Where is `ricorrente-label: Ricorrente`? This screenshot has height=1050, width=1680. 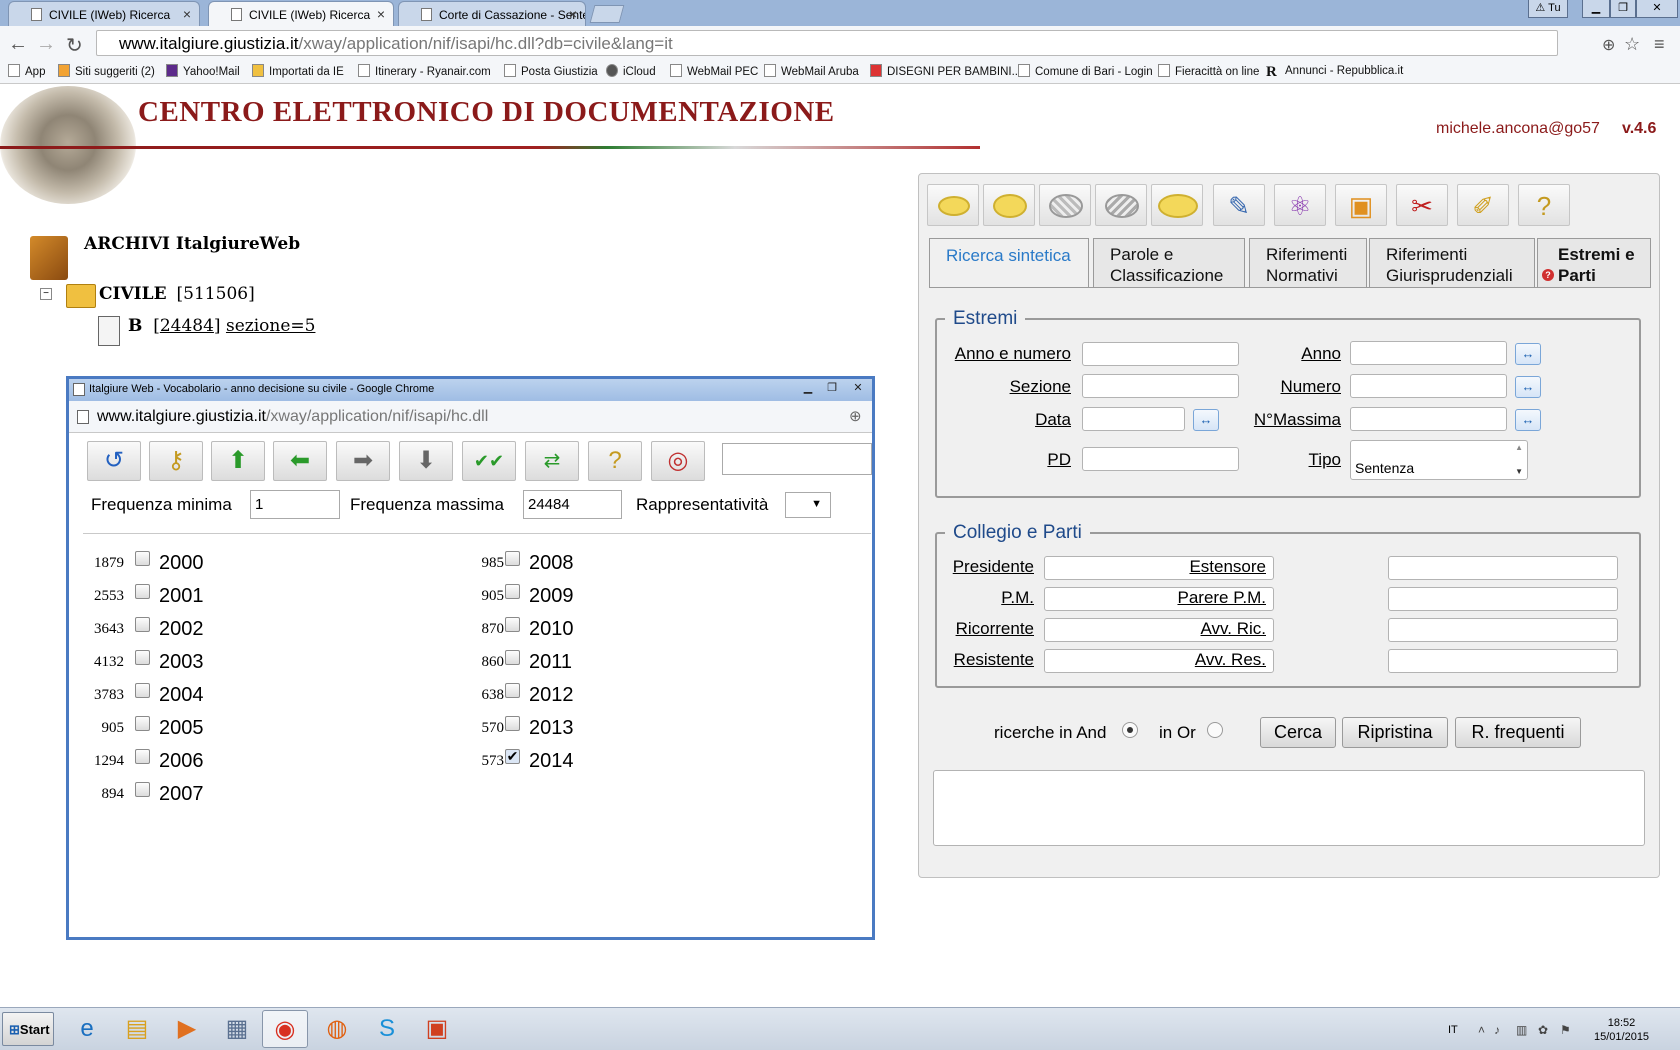
ricorrente-label: Ricorrente is located at coordinates (995, 629).